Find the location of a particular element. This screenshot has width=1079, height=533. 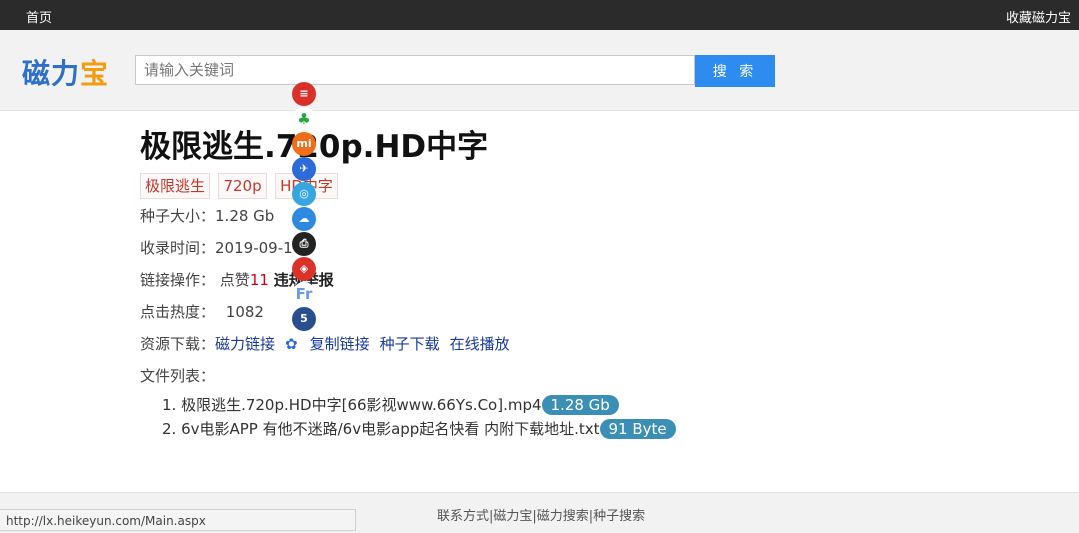

logo-char-3: 宝 is located at coordinates (95, 73).